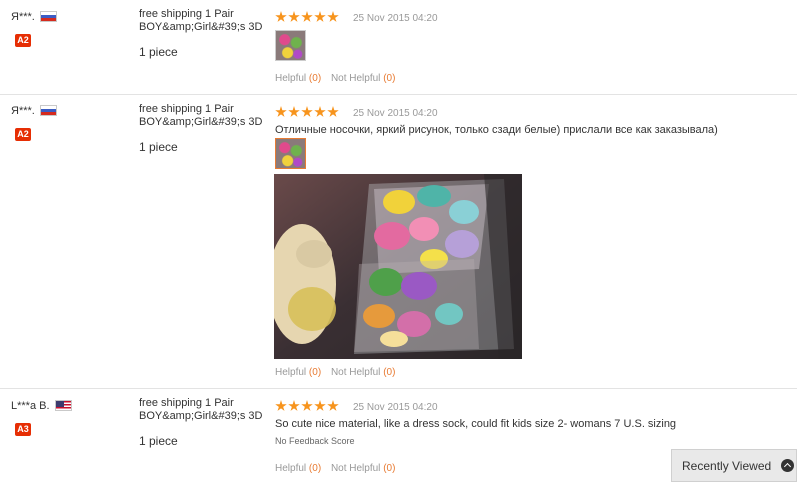 The height and width of the screenshot is (482, 800). Describe the element at coordinates (727, 465) in the screenshot. I see `recently-viewed-label: Recently Viewed` at that location.